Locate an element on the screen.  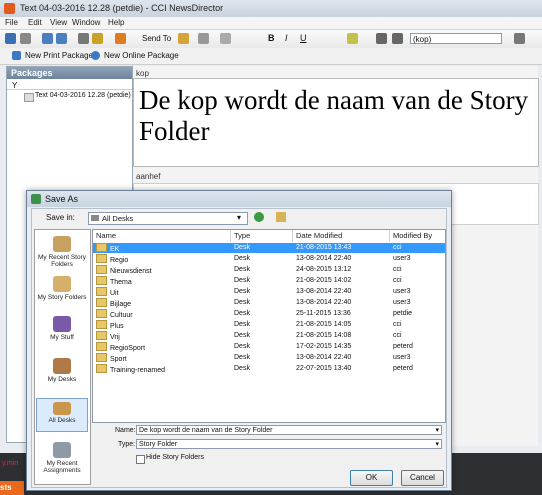
file-name-text: Sport is located at coordinates (118, 359).